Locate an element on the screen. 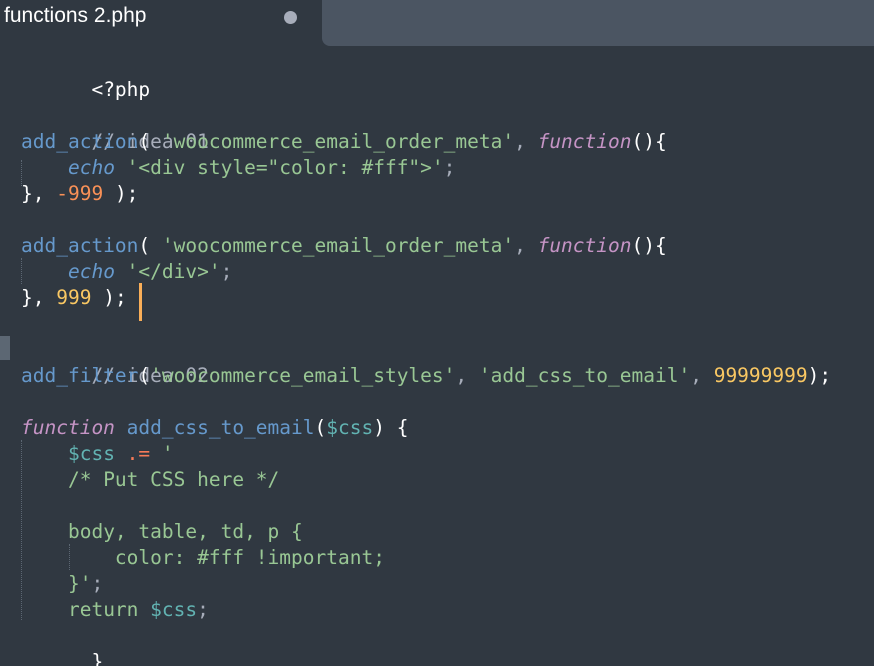 The image size is (874, 666). current-line-marker is located at coordinates (5, 348).